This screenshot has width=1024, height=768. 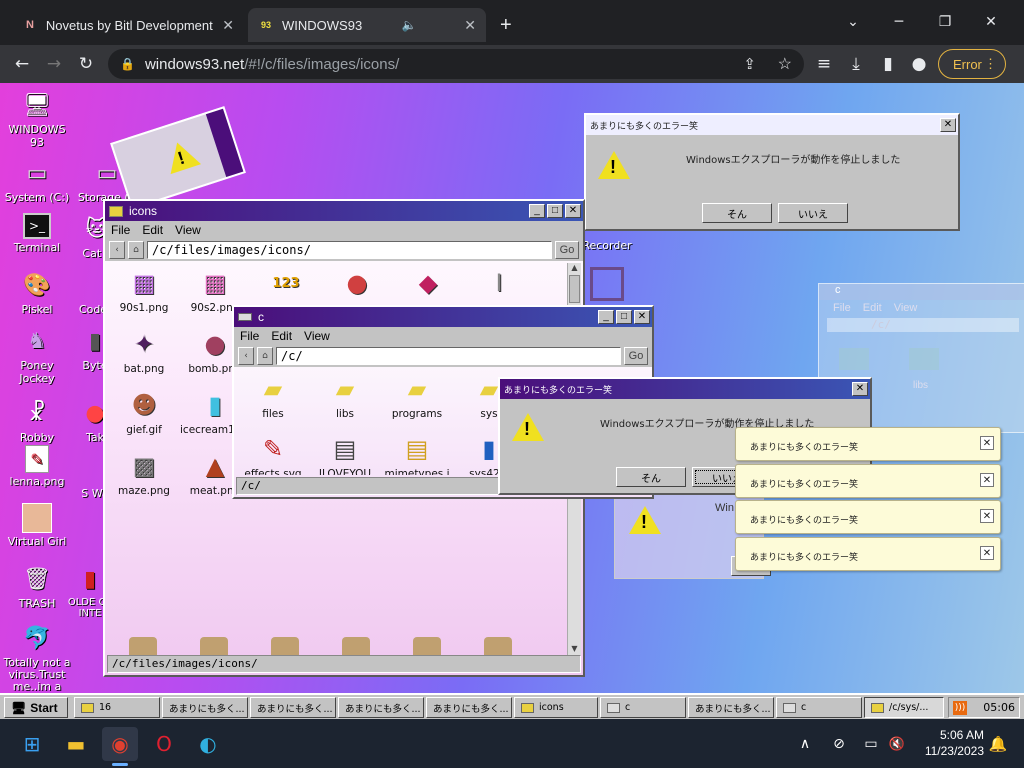 What do you see at coordinates (897, 744) in the screenshot?
I see `volume-muted-icon: 🔇` at bounding box center [897, 744].